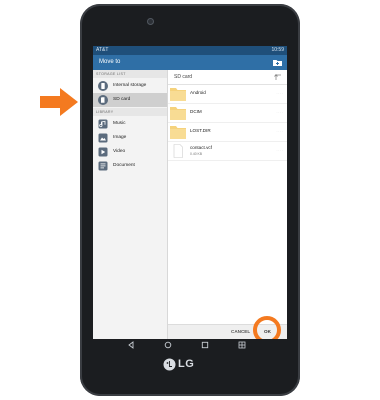  I want to click on sidebar-item-video: Video, so click(130, 152).